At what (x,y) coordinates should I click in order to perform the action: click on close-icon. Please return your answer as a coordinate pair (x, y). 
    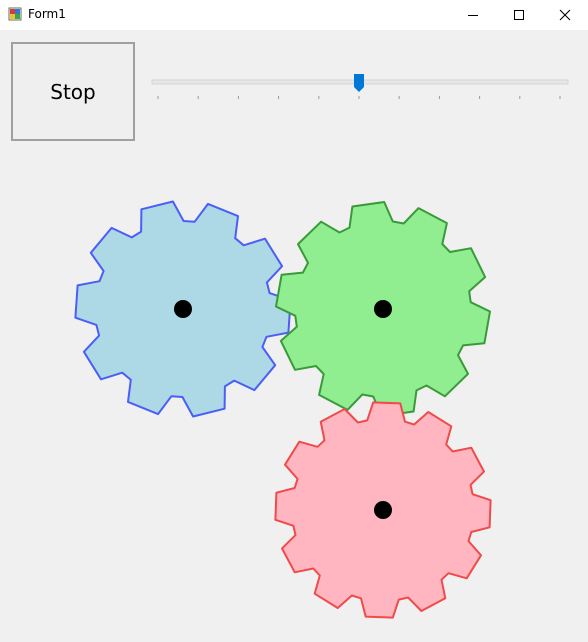
    Looking at the image, I should click on (565, 15).